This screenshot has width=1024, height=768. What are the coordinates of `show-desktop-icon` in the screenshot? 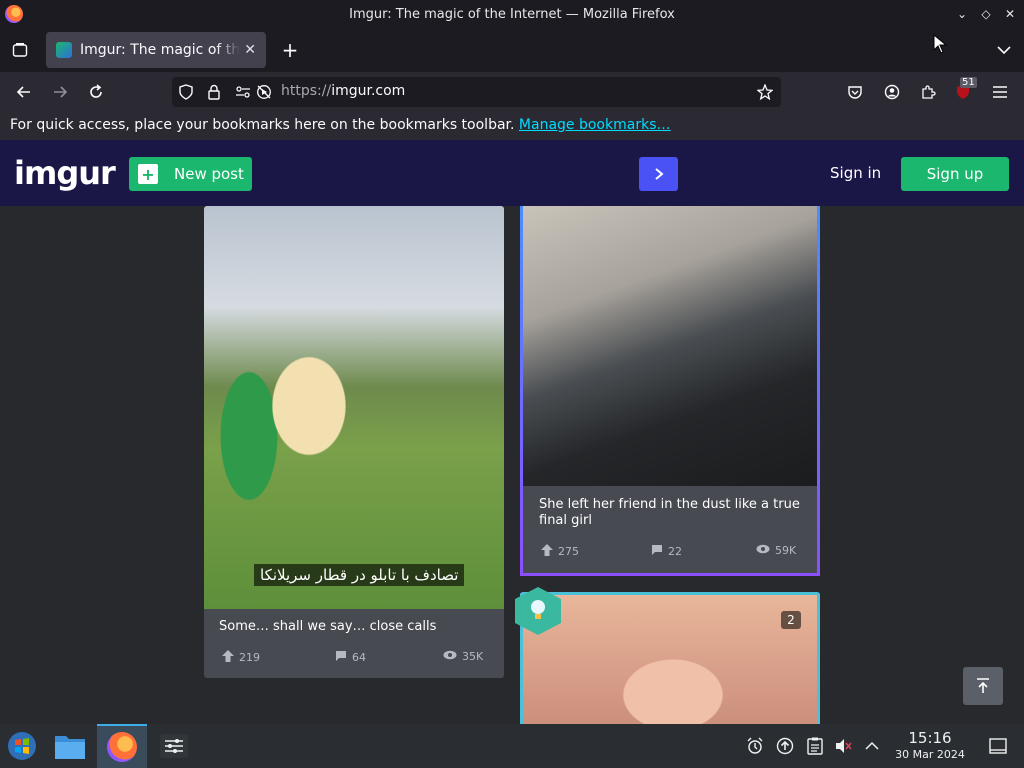 It's located at (998, 746).